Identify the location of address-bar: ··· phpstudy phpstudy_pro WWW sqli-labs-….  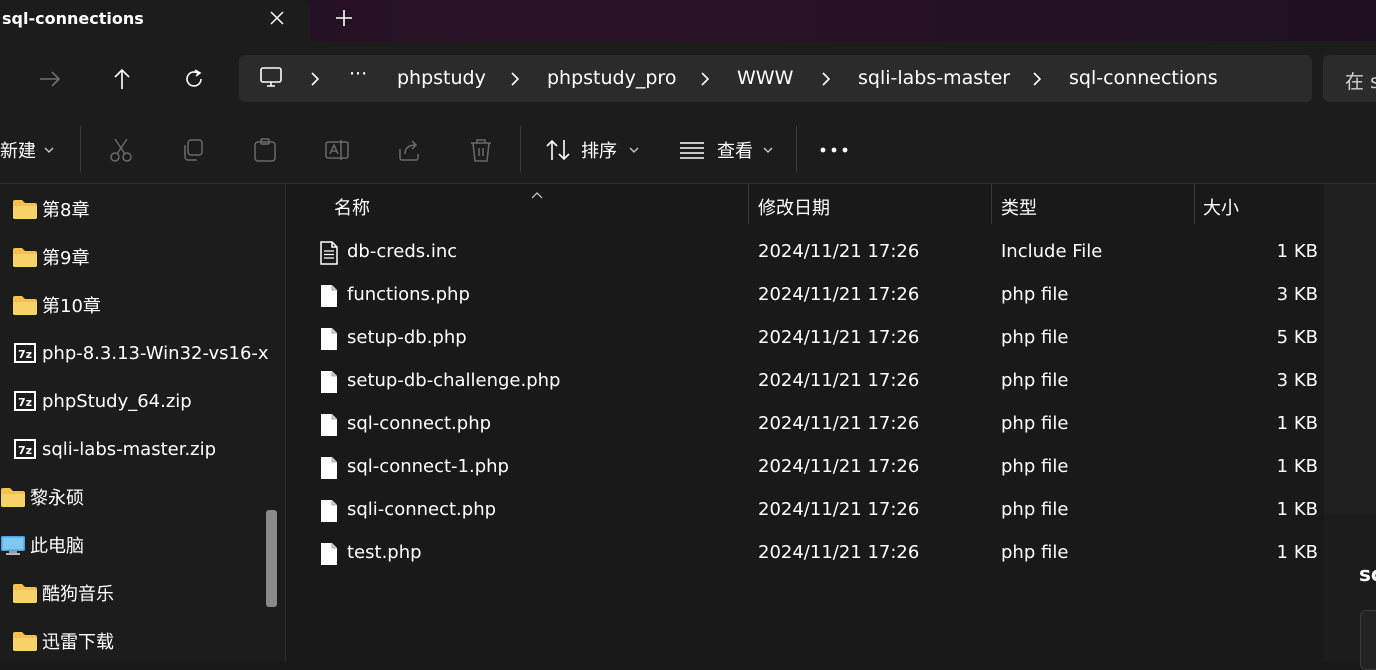
(775, 78).